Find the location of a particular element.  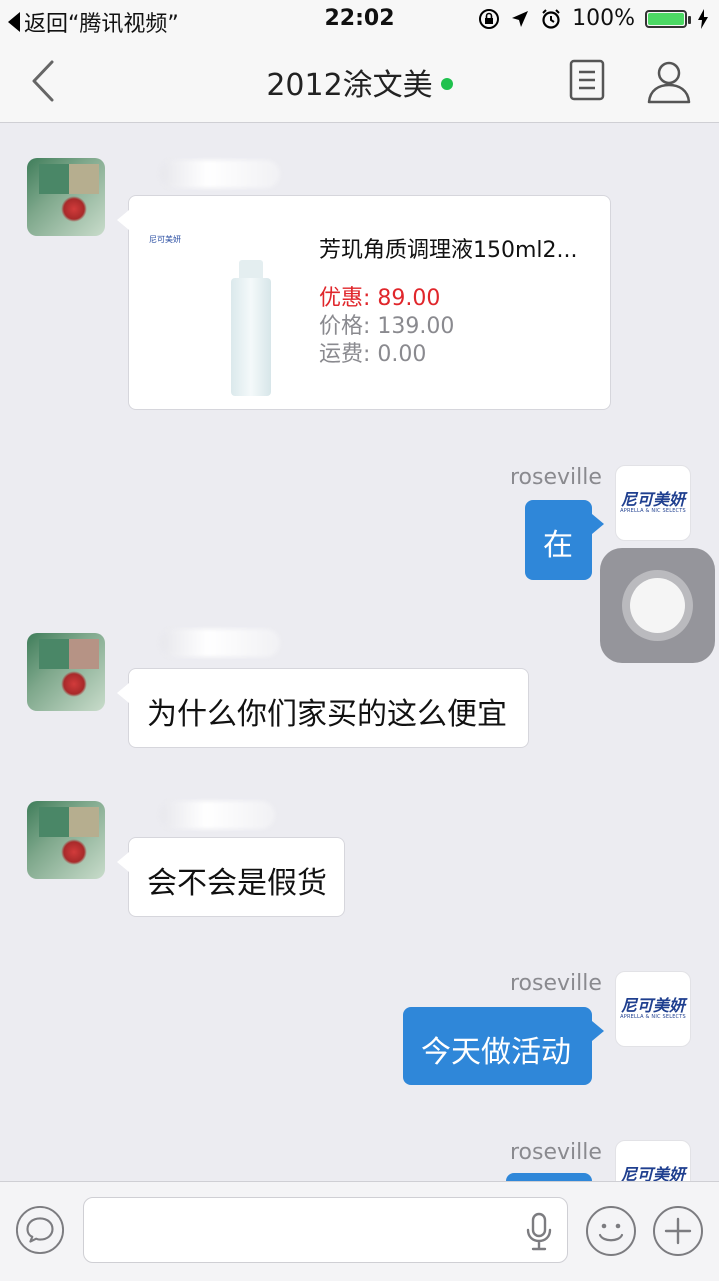

message-text: 为什么你们家买的这么便宜 is located at coordinates (327, 714).